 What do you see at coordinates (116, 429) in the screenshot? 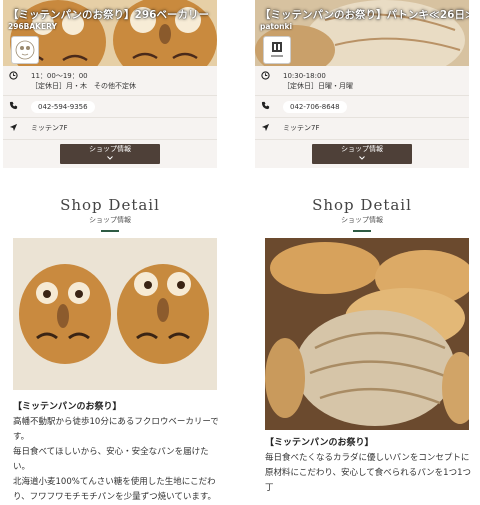
I see `description-line: 高幡不動駅から徒歩10分にあるフクロウベーカリーです。` at bounding box center [116, 429].